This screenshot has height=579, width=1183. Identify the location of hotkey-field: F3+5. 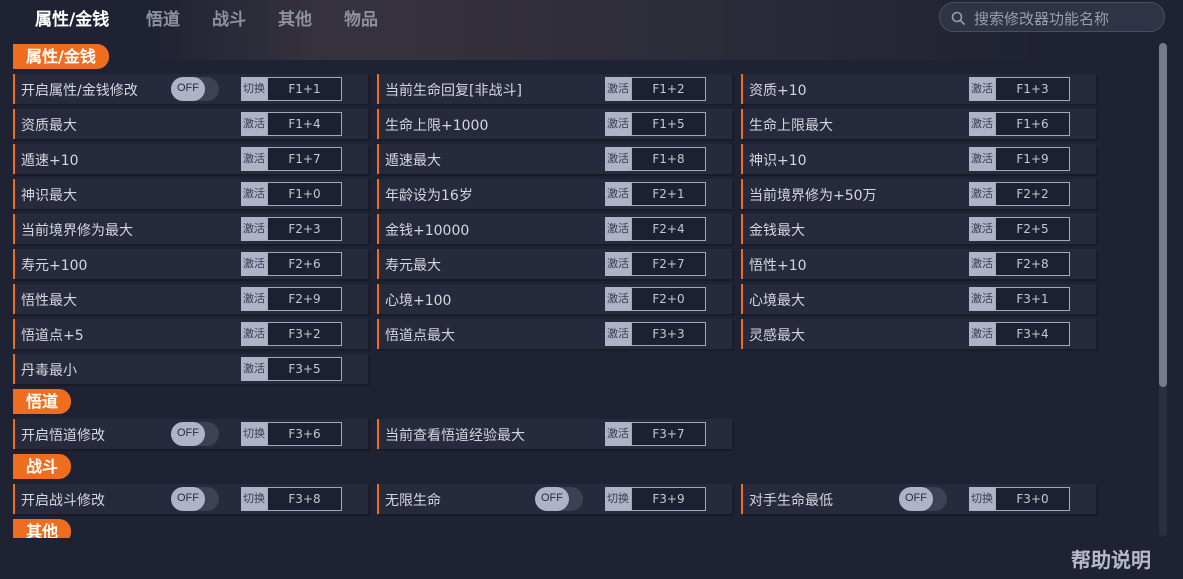
(304, 369).